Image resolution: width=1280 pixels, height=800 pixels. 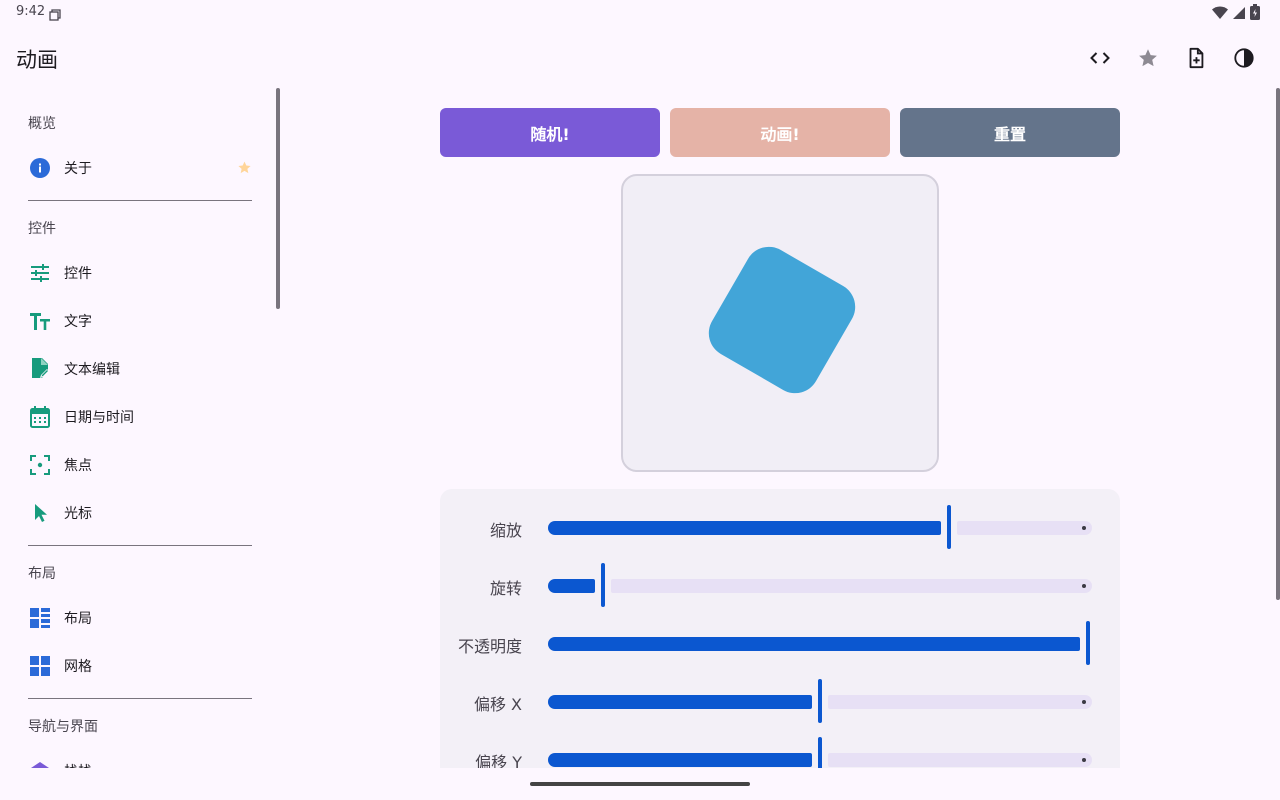 What do you see at coordinates (1278, 344) in the screenshot?
I see `main-scrollbar` at bounding box center [1278, 344].